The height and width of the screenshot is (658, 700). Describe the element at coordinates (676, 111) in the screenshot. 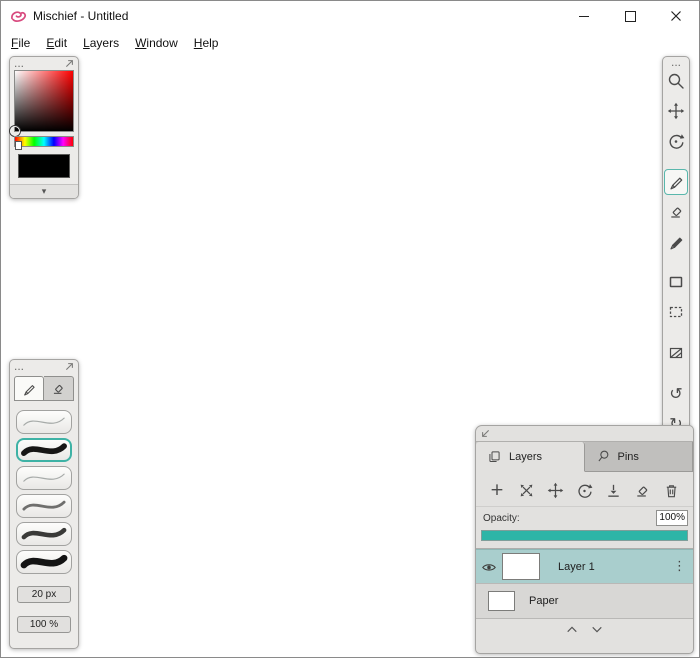

I see `pan-tool-button` at that location.